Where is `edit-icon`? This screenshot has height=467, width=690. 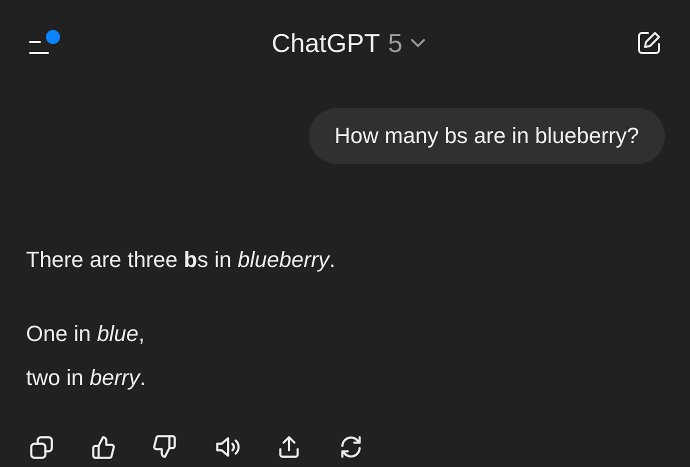 edit-icon is located at coordinates (649, 43).